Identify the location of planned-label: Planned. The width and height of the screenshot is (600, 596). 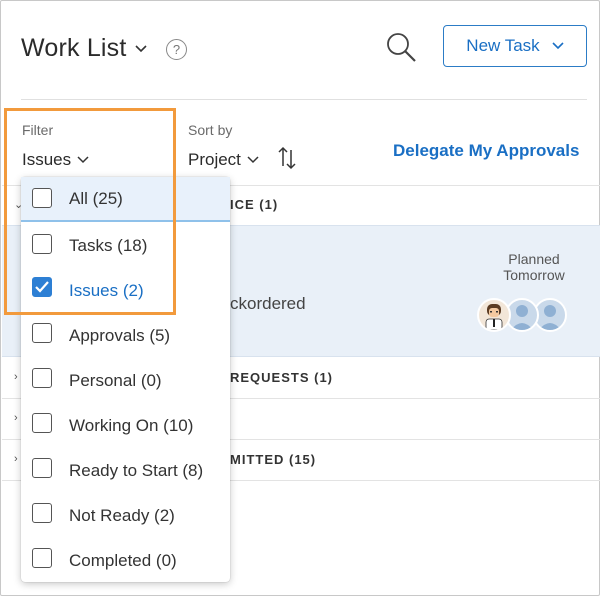
(534, 259).